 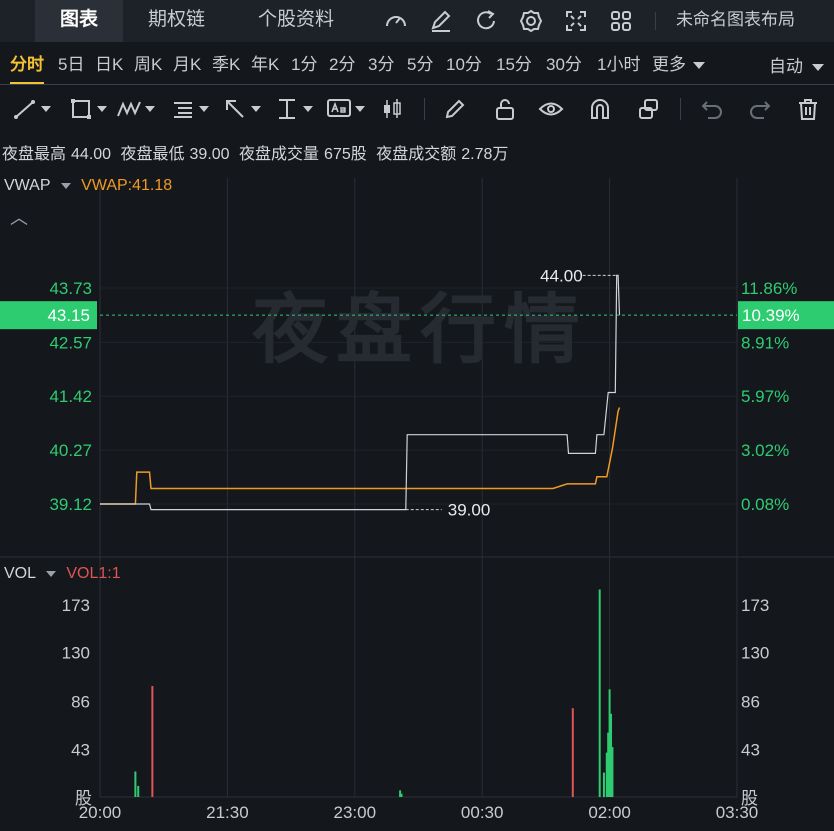 I want to click on volume-value: 675股, so click(x=345, y=154).